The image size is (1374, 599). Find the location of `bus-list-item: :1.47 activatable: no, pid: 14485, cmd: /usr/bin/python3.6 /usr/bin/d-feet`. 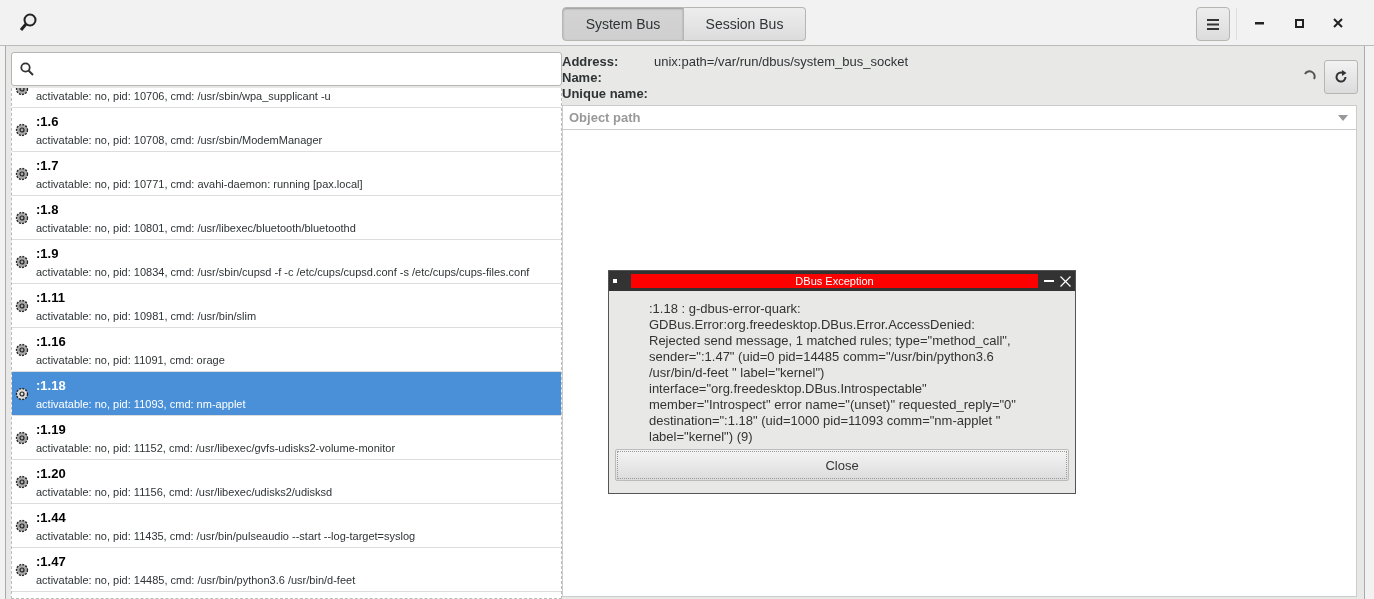

bus-list-item: :1.47 activatable: no, pid: 14485, cmd: /usr/bin/python3.6 /usr/bin/d-feet is located at coordinates (286, 570).